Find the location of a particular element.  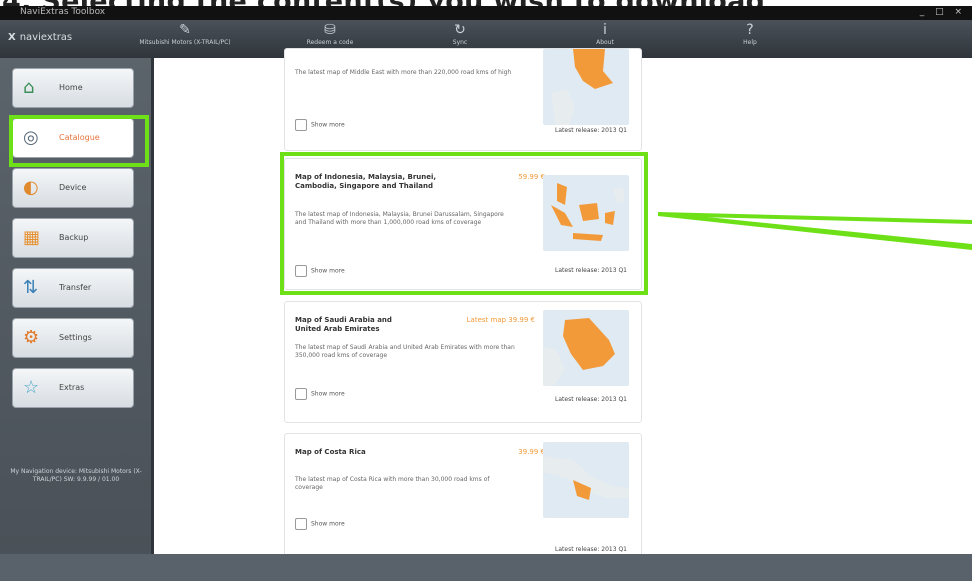

sidebar-item-label: Extras is located at coordinates (72, 387).